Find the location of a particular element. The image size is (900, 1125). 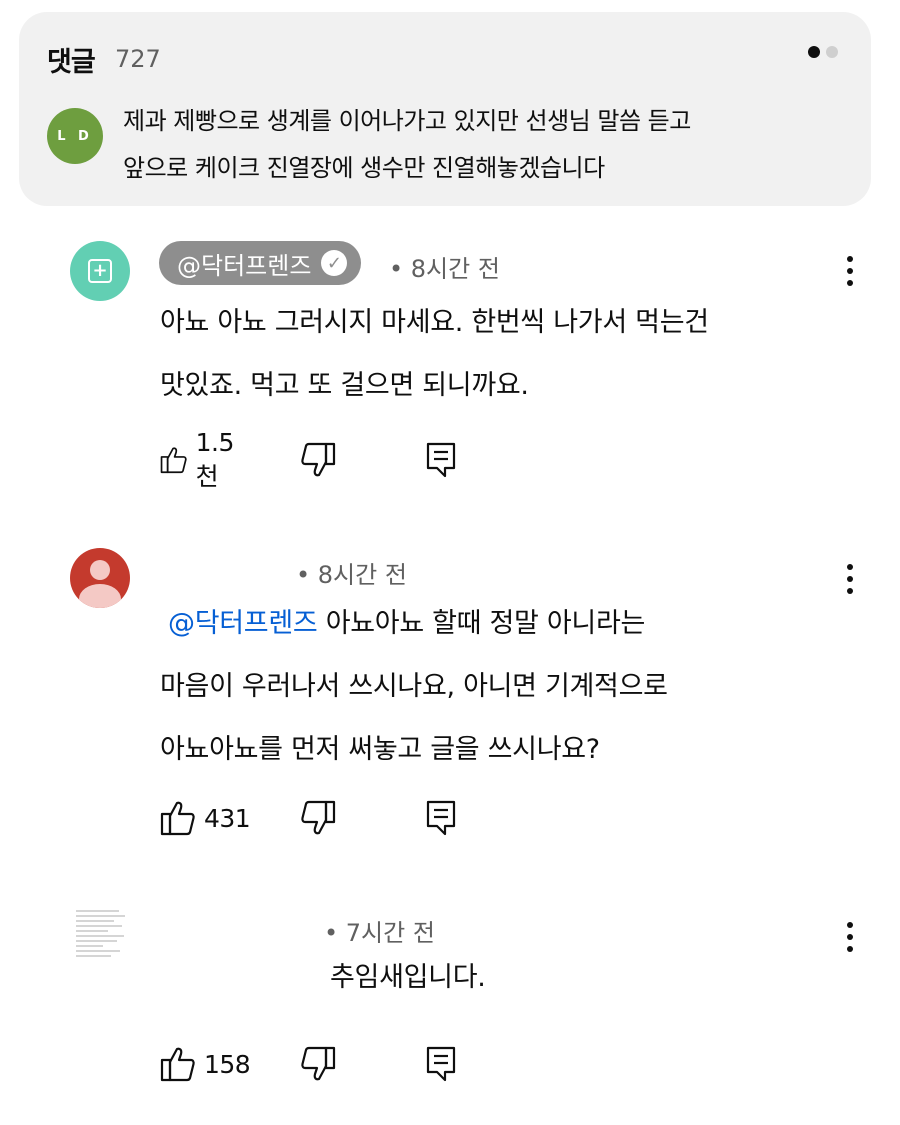

avatar-initials: L D is located at coordinates (75, 136).